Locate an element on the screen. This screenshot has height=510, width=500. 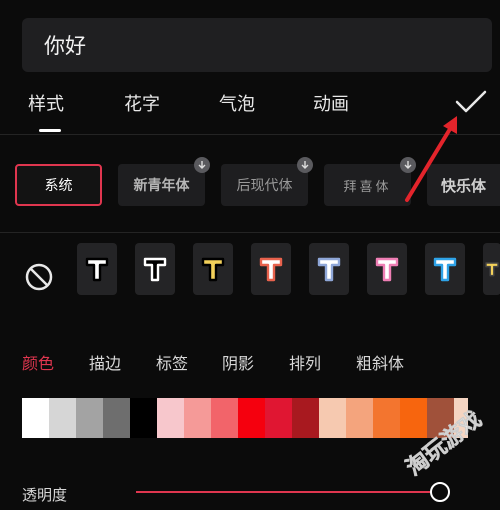
subtab-color: 颜色 is located at coordinates (38, 362).